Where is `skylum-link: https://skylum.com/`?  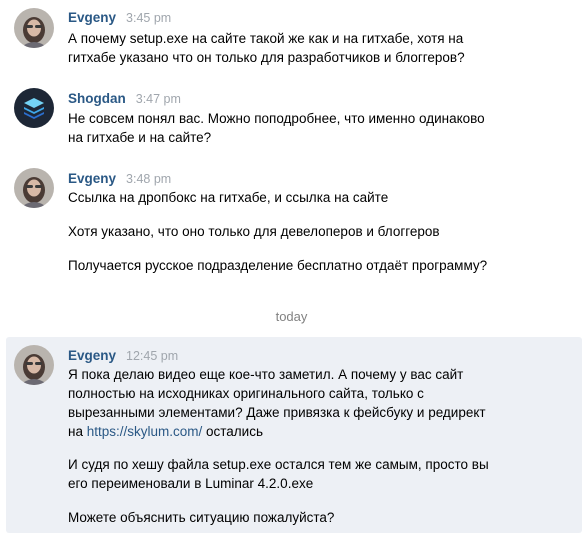 skylum-link: https://skylum.com/ is located at coordinates (145, 431).